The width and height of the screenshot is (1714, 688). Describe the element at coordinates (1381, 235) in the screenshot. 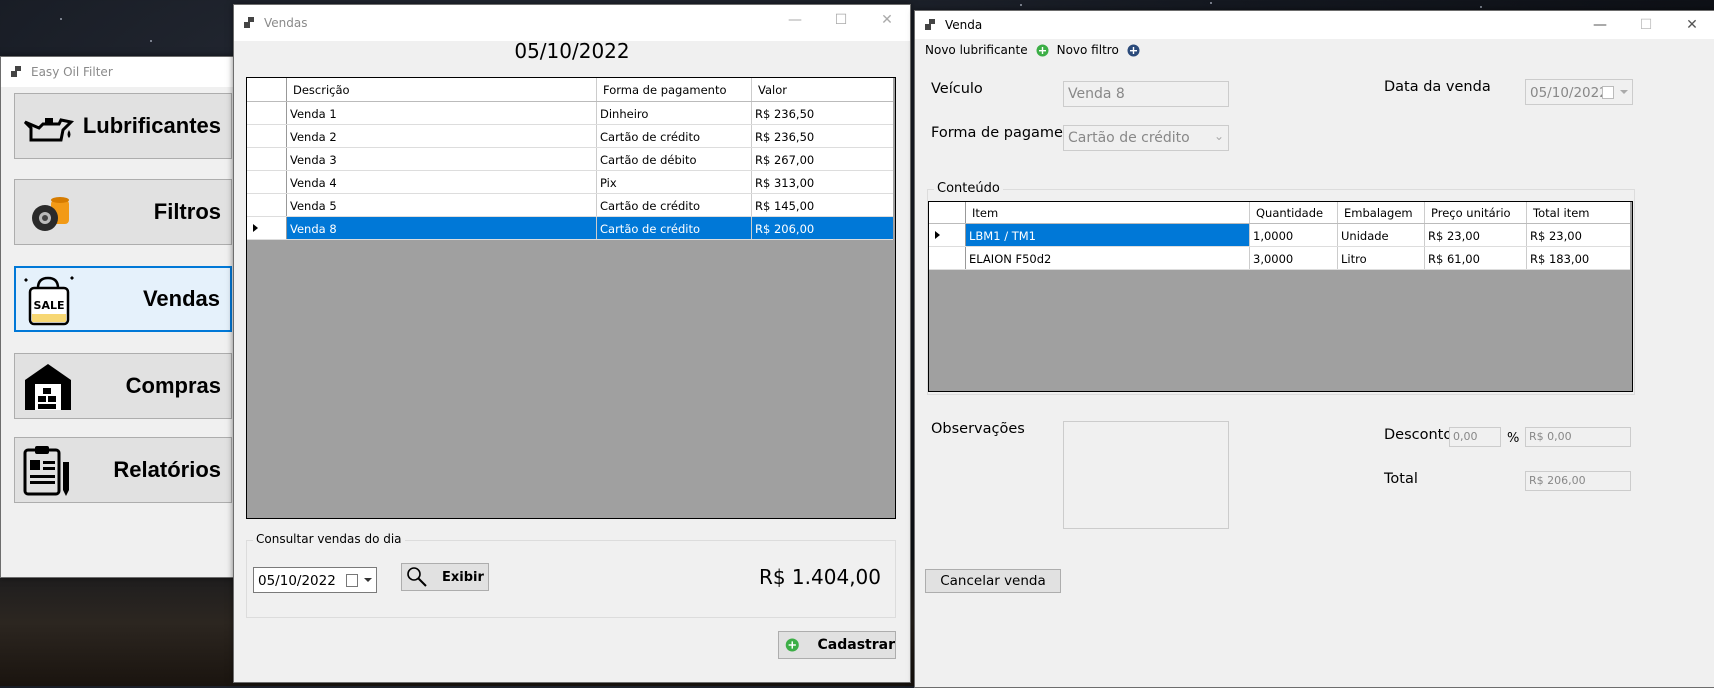

I see `table-cell: Unidade` at that location.